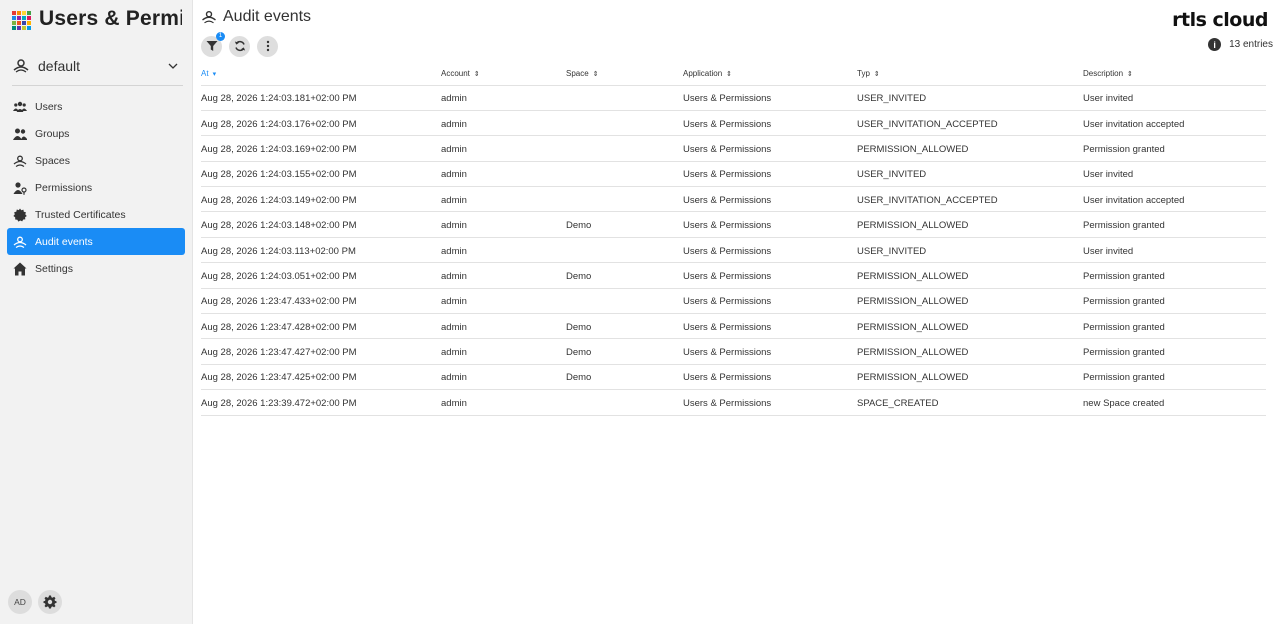  Describe the element at coordinates (321, 402) in the screenshot. I see `cell-at: Aug 28, 2026 1:23:39.472+02:00 PM` at that location.